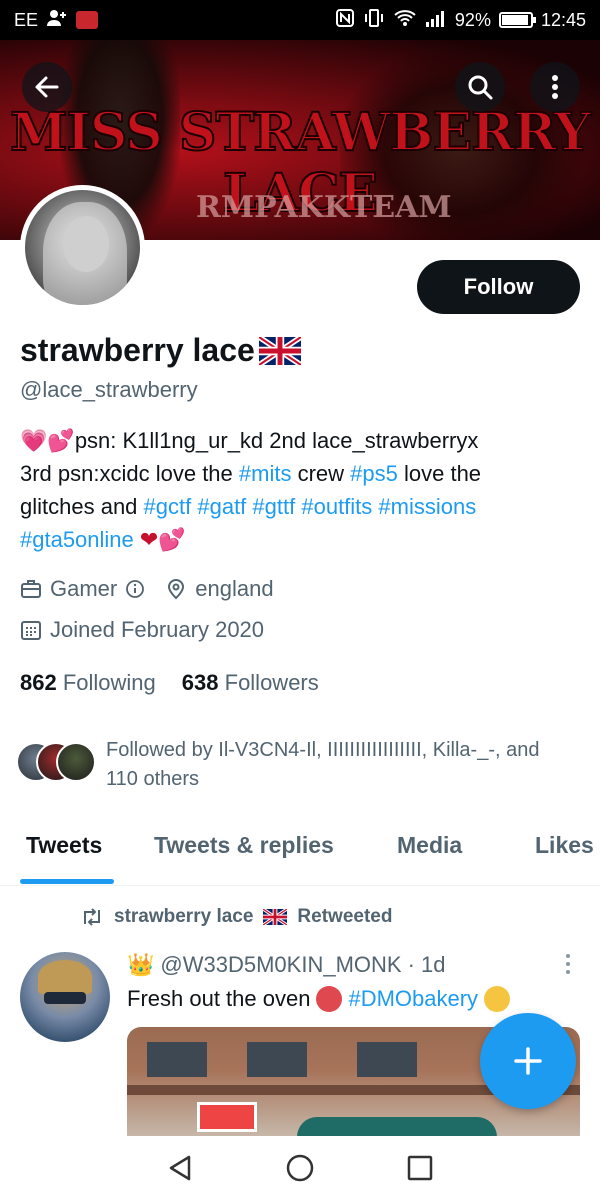  Describe the element at coordinates (76, 762) in the screenshot. I see `avatar` at that location.